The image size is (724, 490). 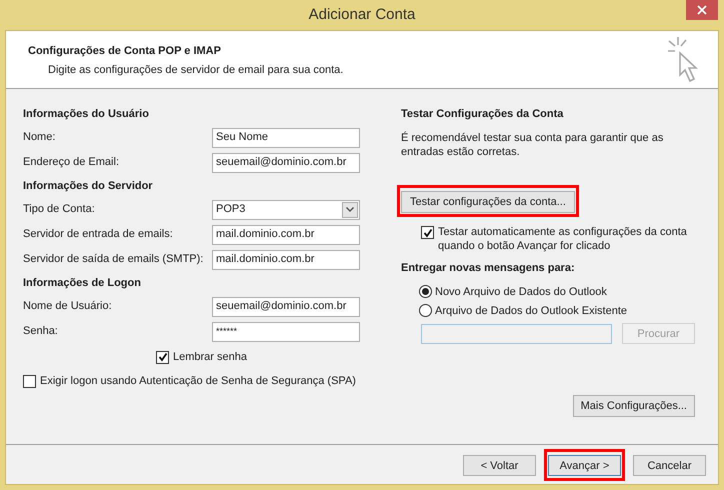 What do you see at coordinates (113, 260) in the screenshot?
I see `field-label: Servidor de saída de emails (SMTP):` at bounding box center [113, 260].